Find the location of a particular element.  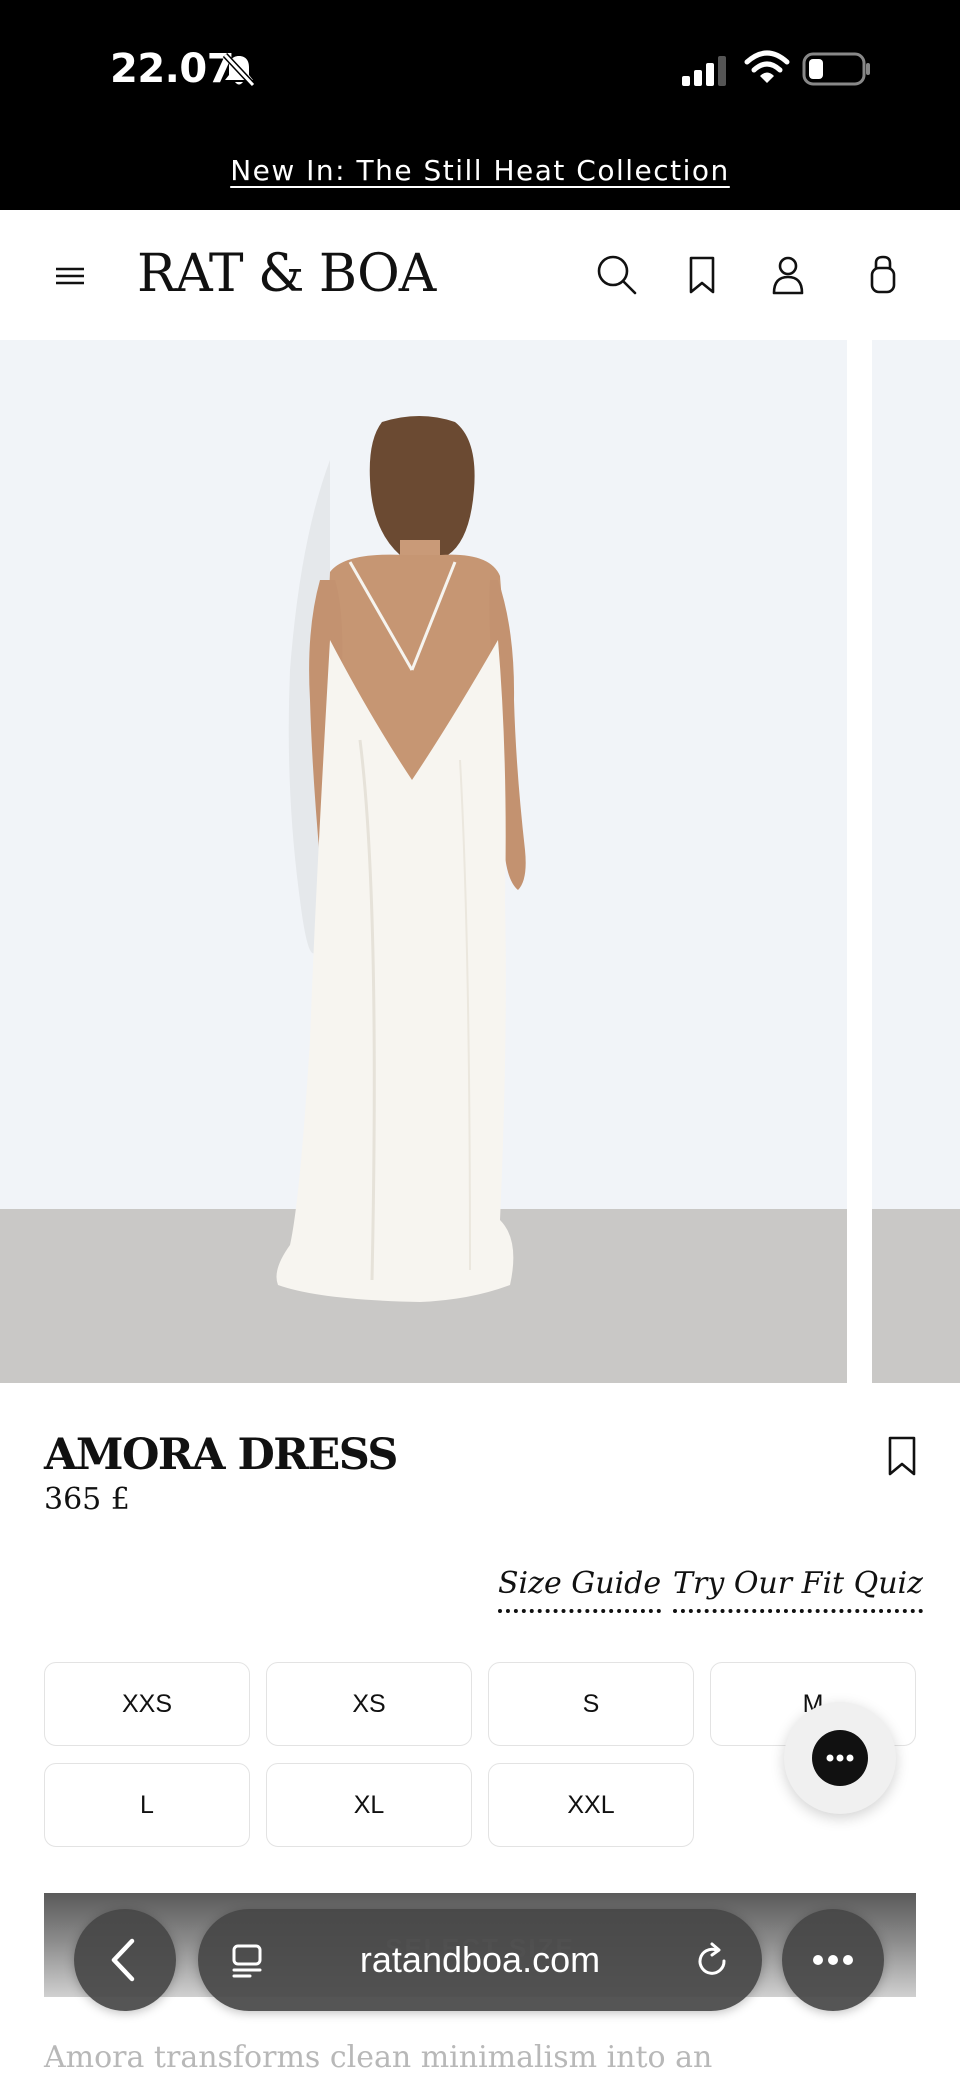

status-time: 22.07 is located at coordinates (172, 69).